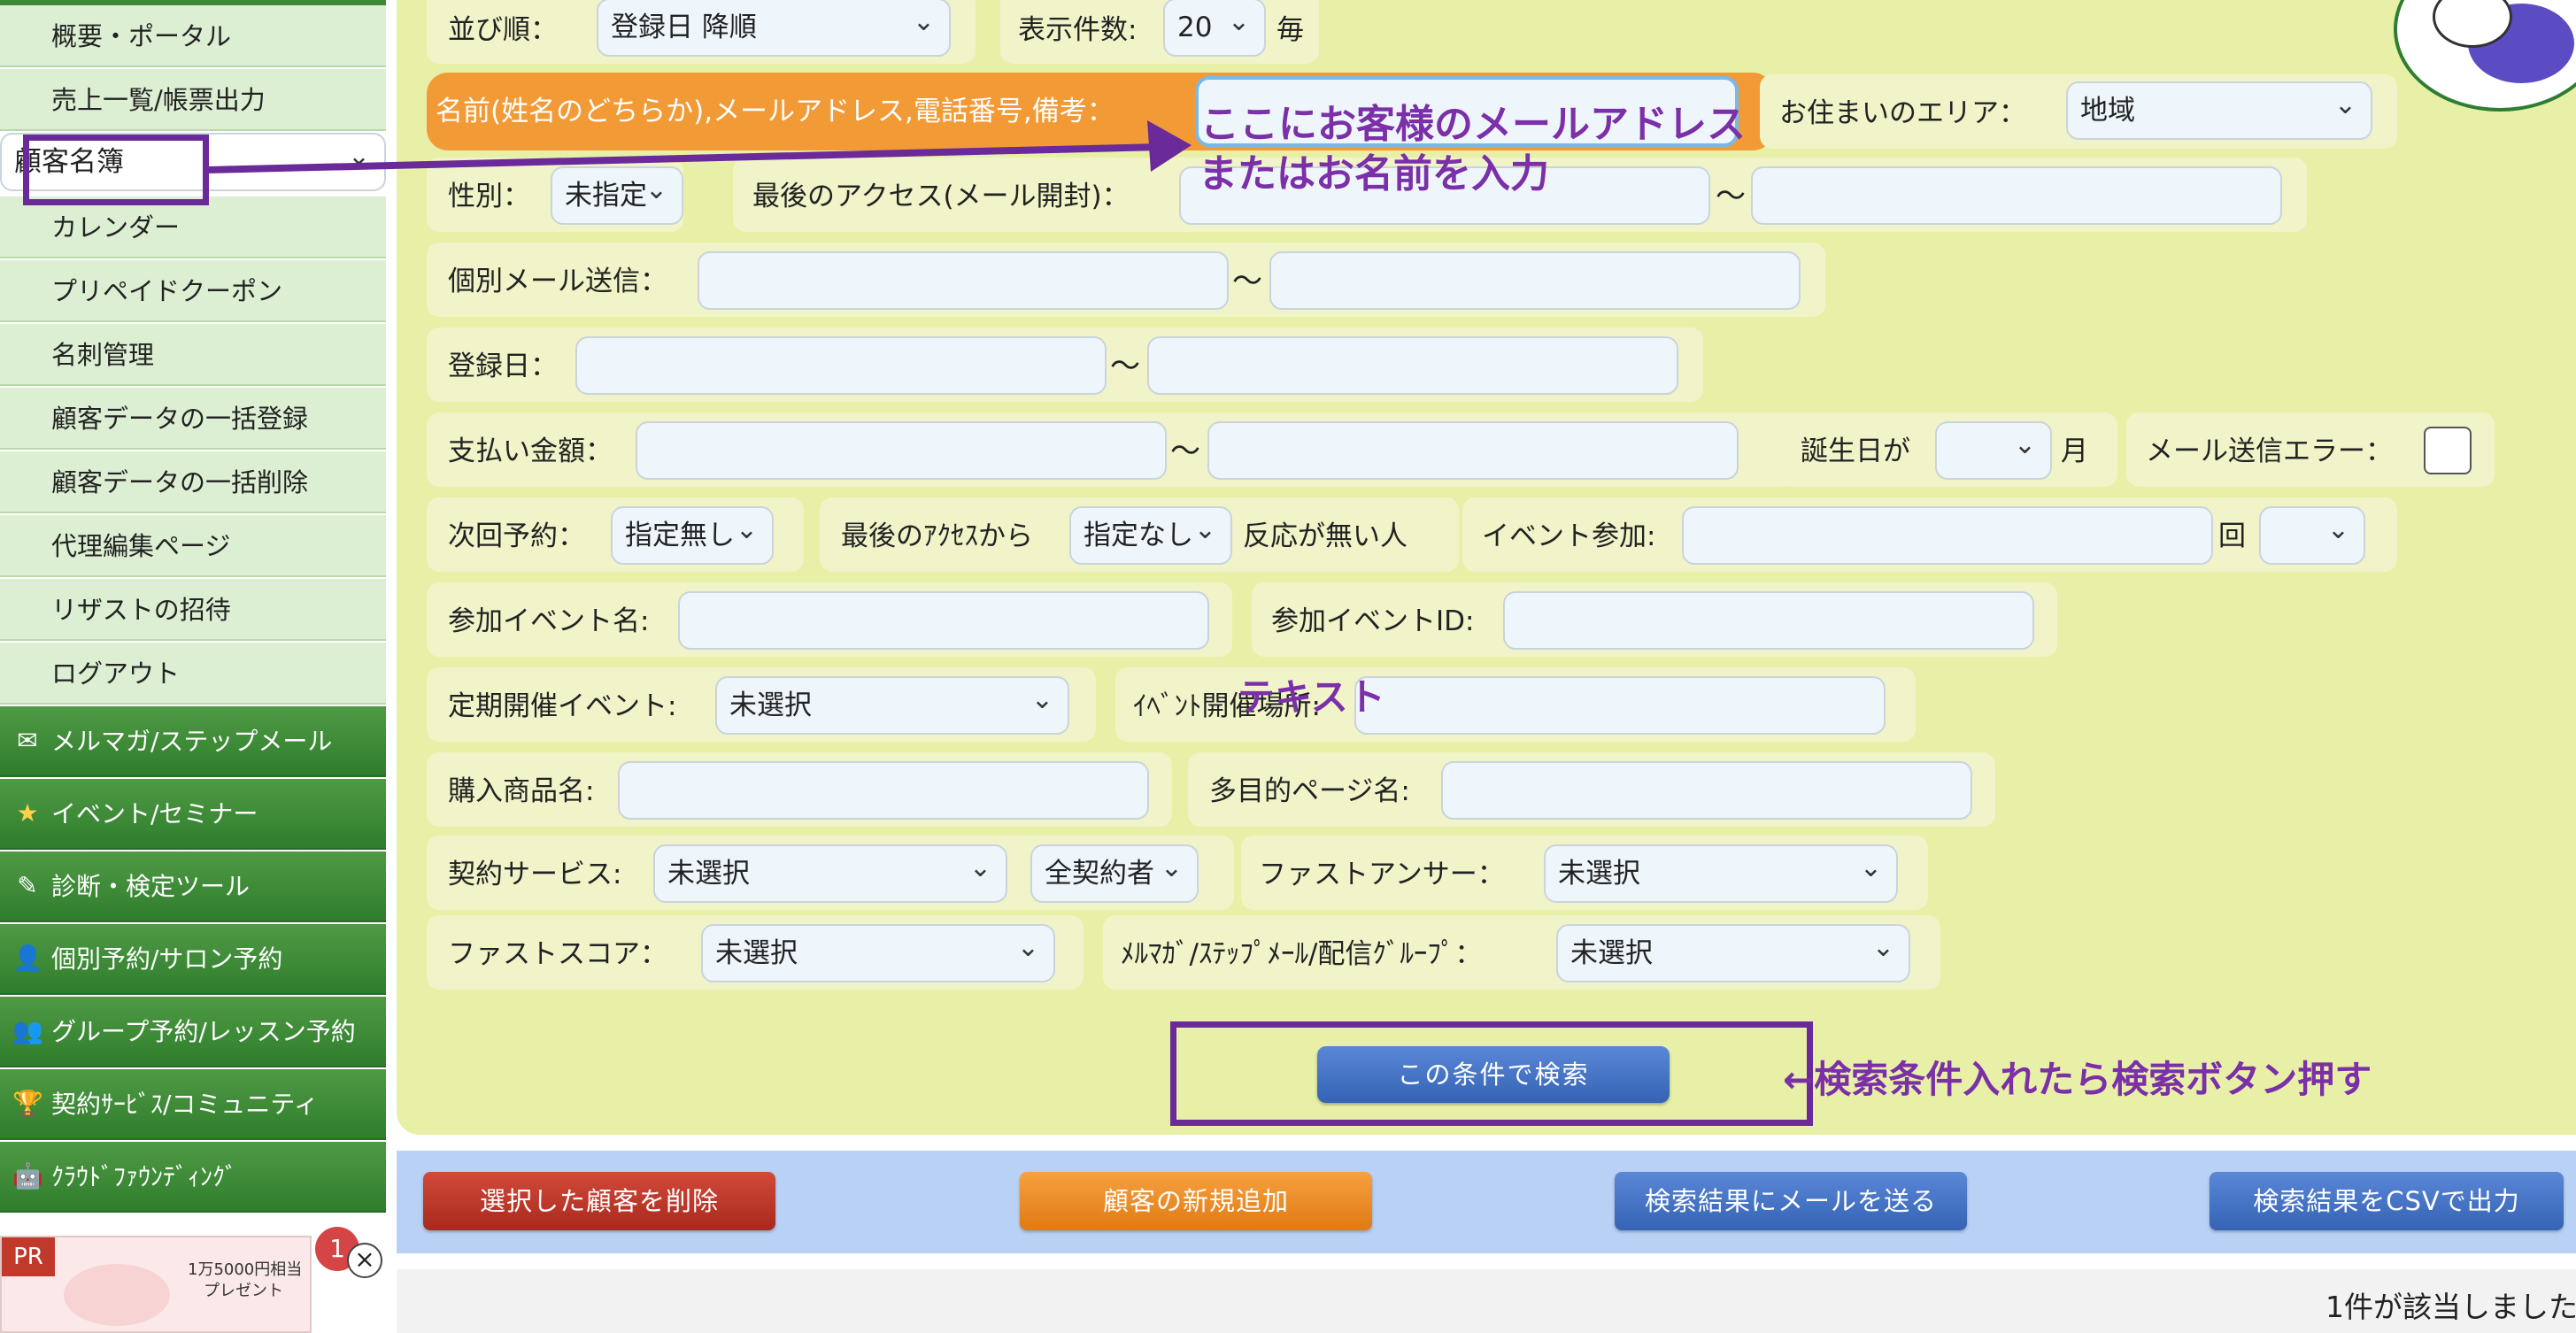 Image resolution: width=2576 pixels, height=1333 pixels. What do you see at coordinates (841, 366) in the screenshot?
I see `registered-from-input` at bounding box center [841, 366].